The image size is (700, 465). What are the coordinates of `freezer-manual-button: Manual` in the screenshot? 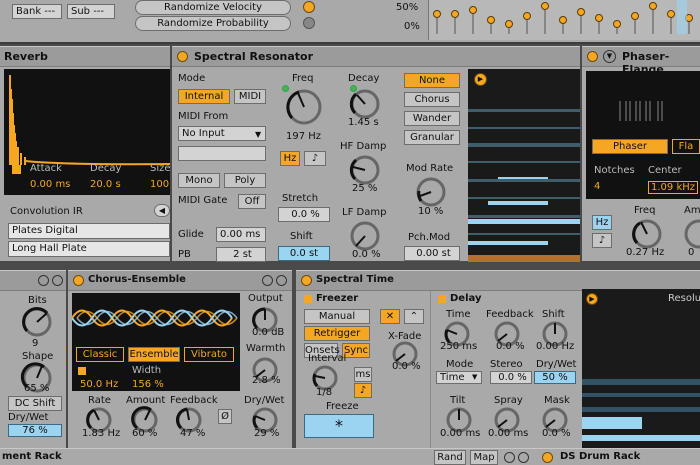 It's located at (337, 316).